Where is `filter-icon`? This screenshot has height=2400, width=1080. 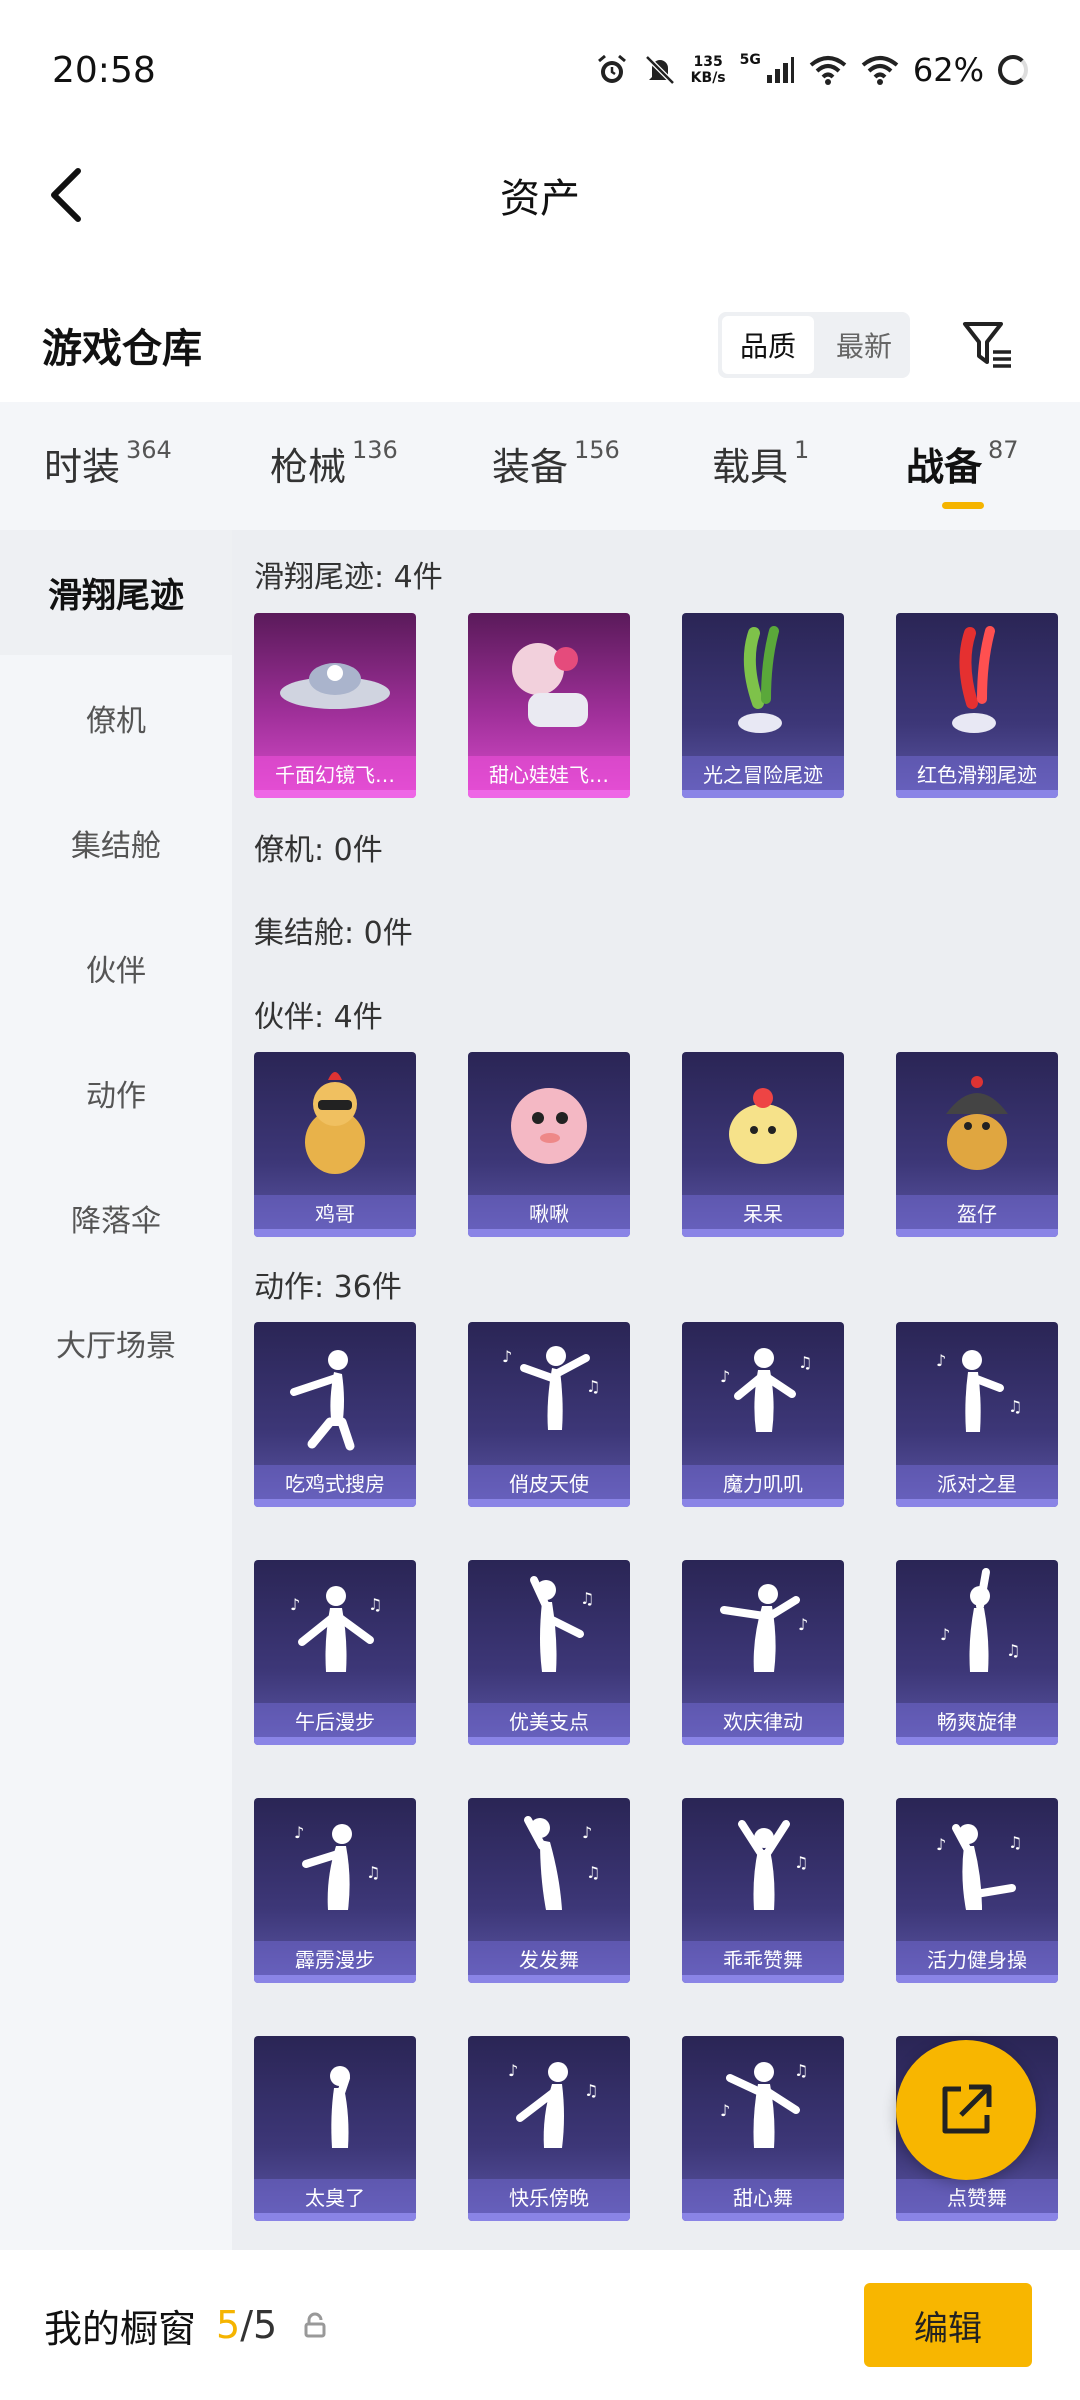
filter-icon is located at coordinates (987, 345).